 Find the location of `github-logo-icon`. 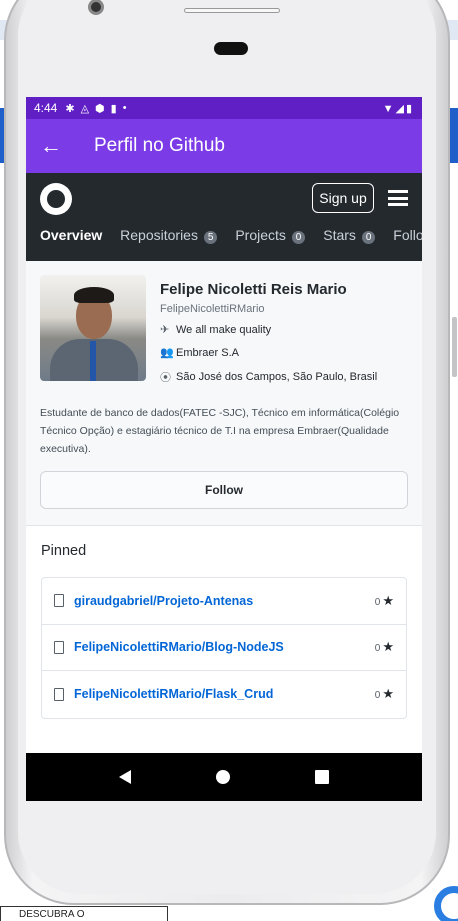

github-logo-icon is located at coordinates (56, 199).